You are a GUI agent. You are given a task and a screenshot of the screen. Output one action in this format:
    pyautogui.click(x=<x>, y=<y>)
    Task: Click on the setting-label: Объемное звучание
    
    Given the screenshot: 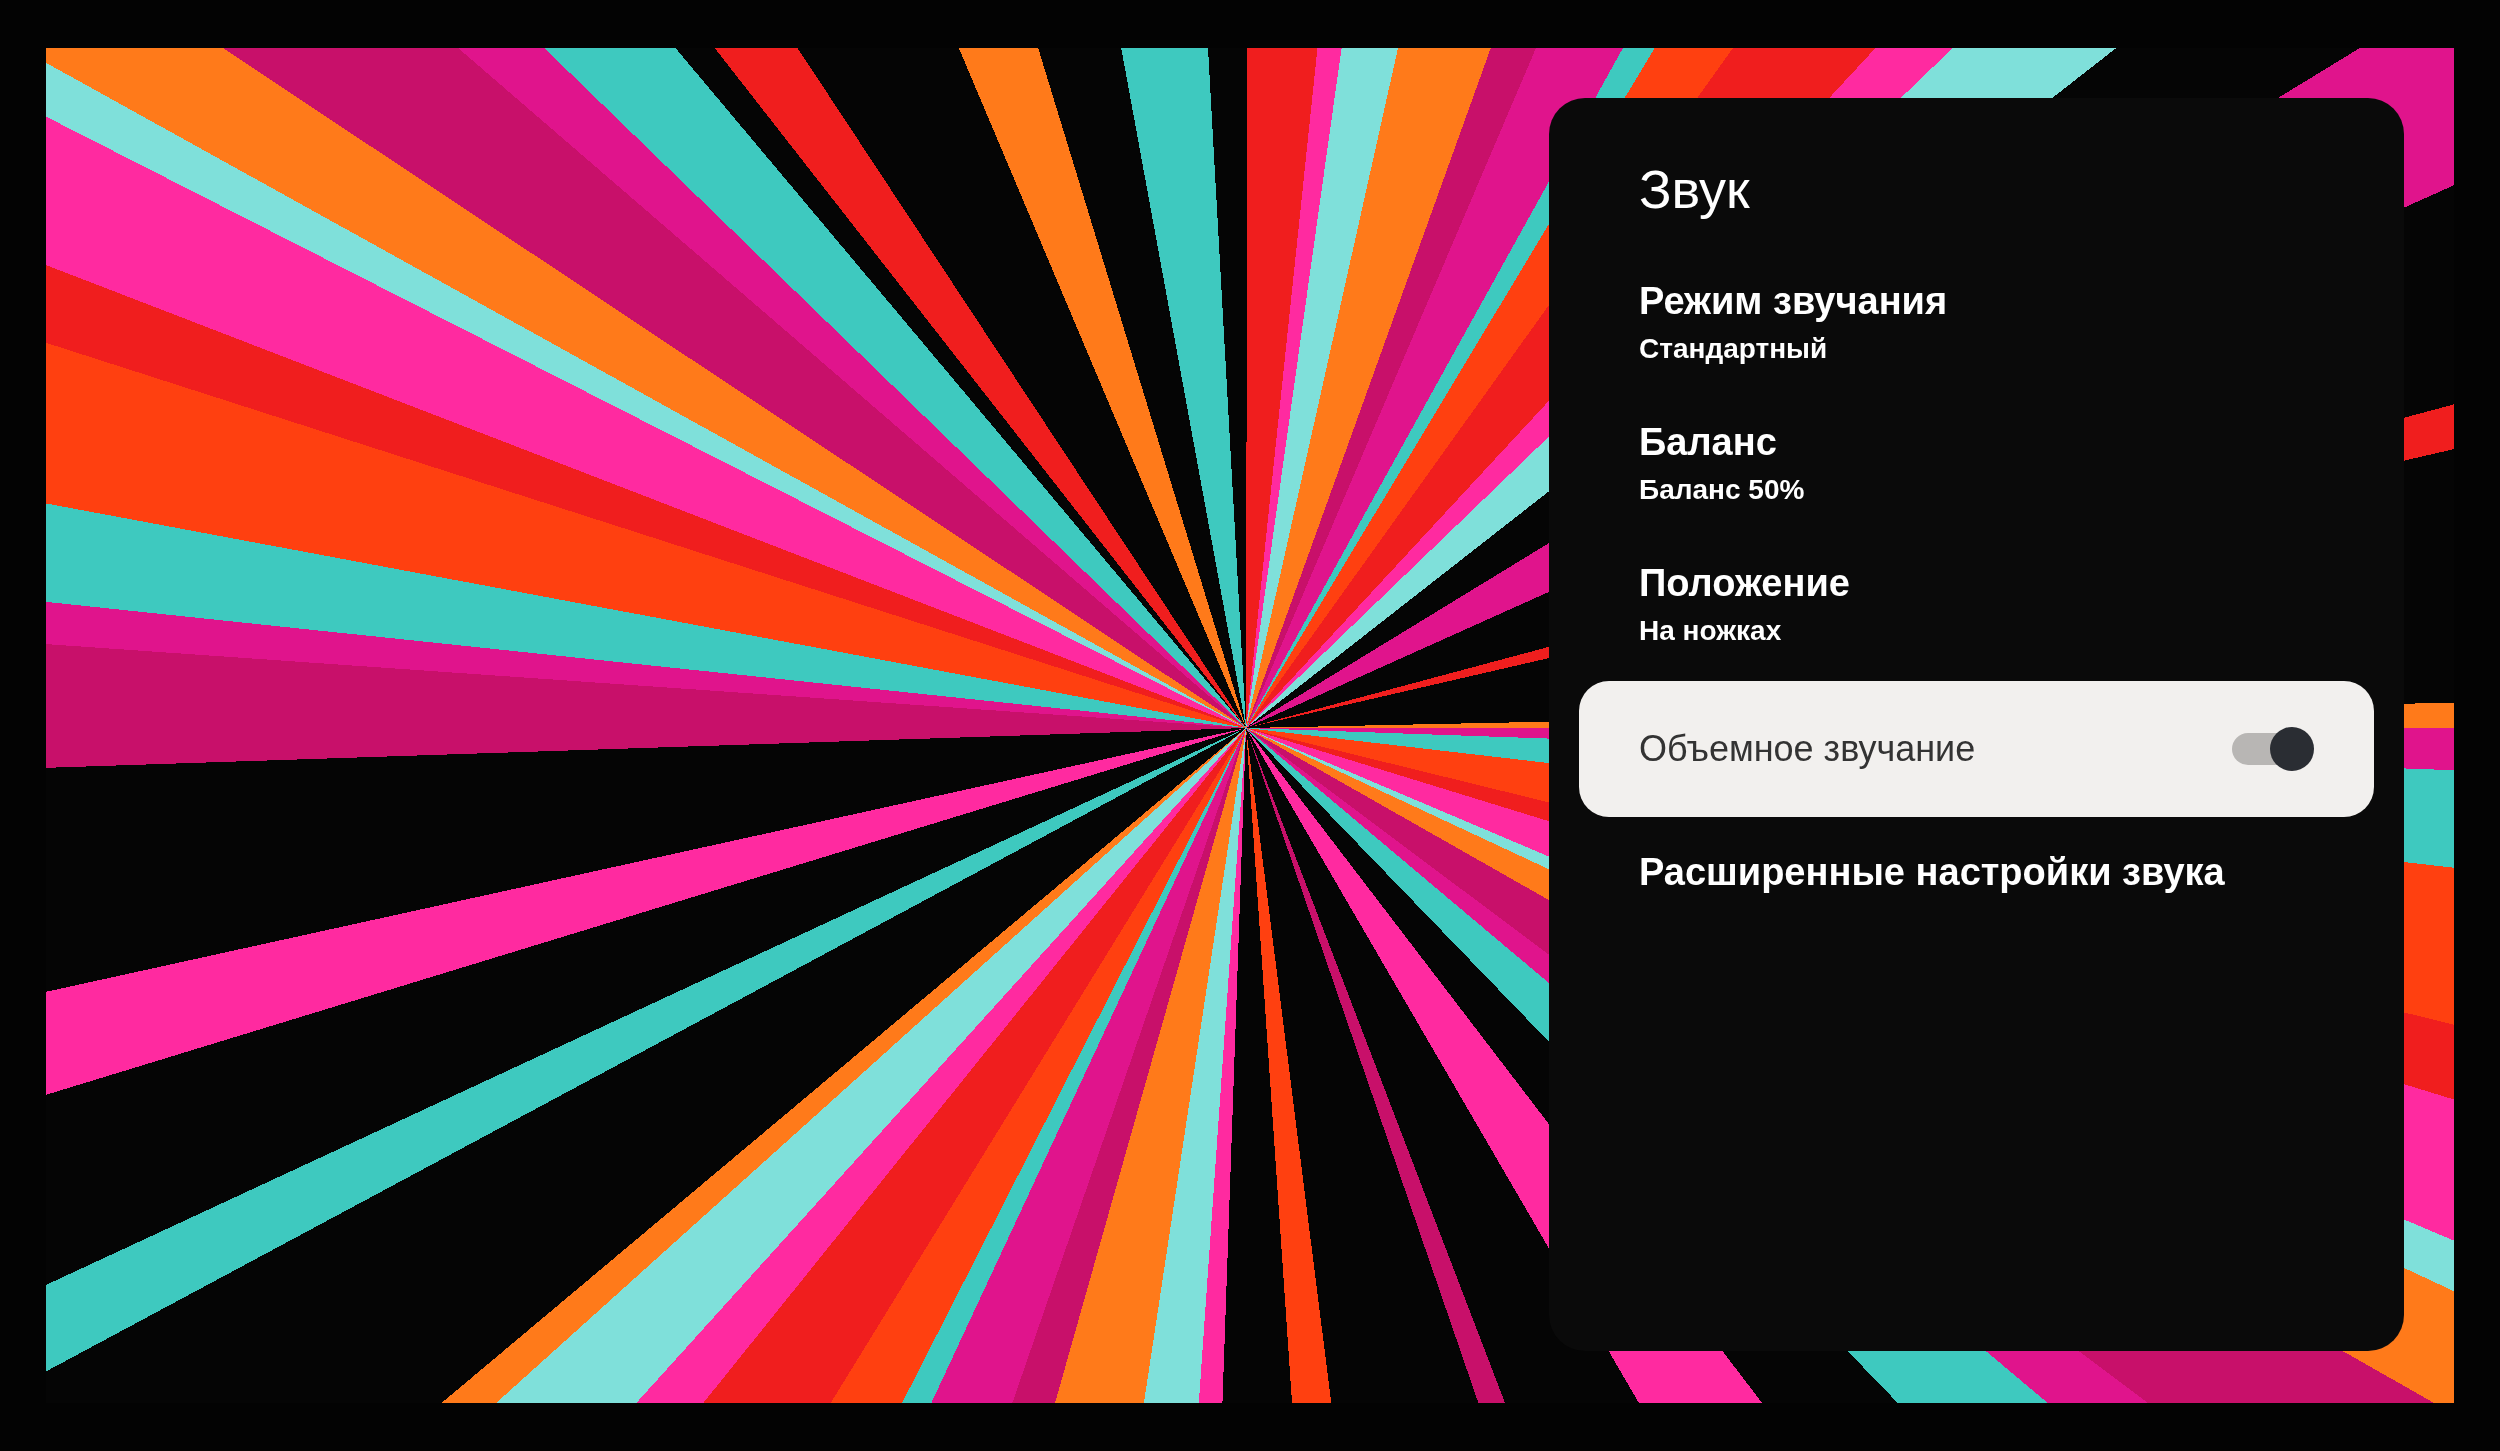 What is the action you would take?
    pyautogui.click(x=1807, y=749)
    